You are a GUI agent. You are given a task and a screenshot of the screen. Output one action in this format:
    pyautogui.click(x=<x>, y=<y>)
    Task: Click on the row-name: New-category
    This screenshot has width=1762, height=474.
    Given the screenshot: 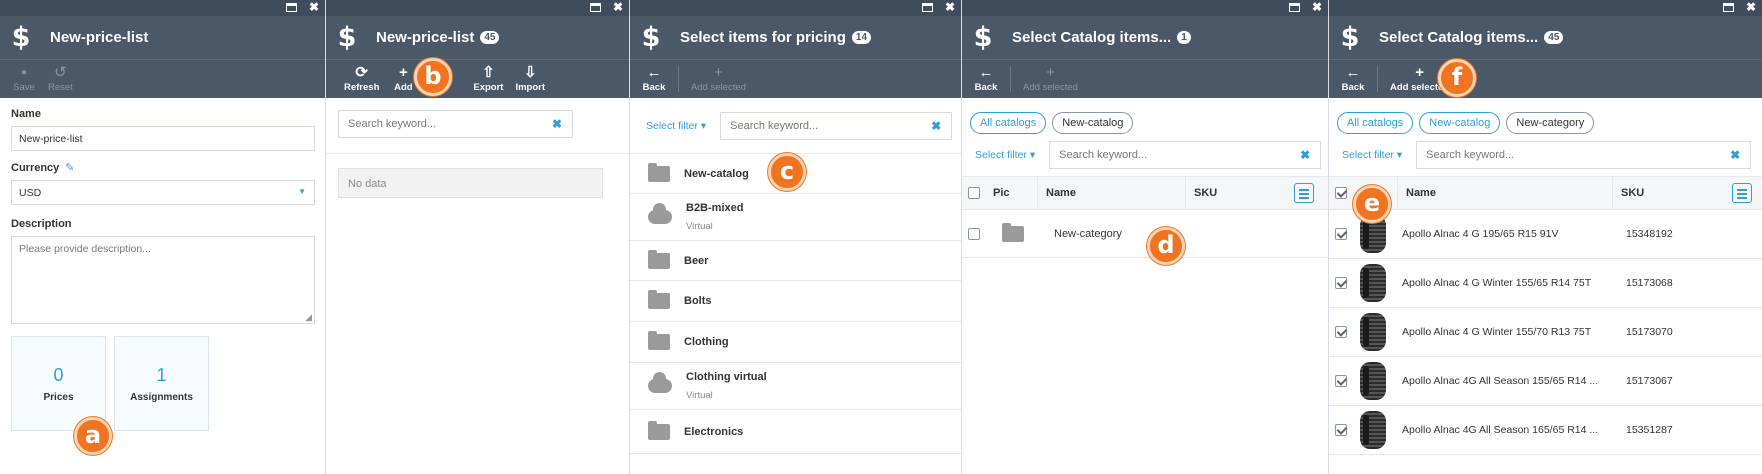 What is the action you would take?
    pyautogui.click(x=1088, y=233)
    